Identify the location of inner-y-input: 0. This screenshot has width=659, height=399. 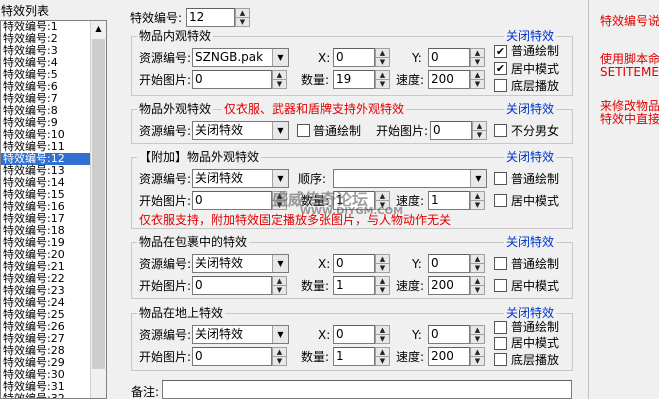
(449, 57).